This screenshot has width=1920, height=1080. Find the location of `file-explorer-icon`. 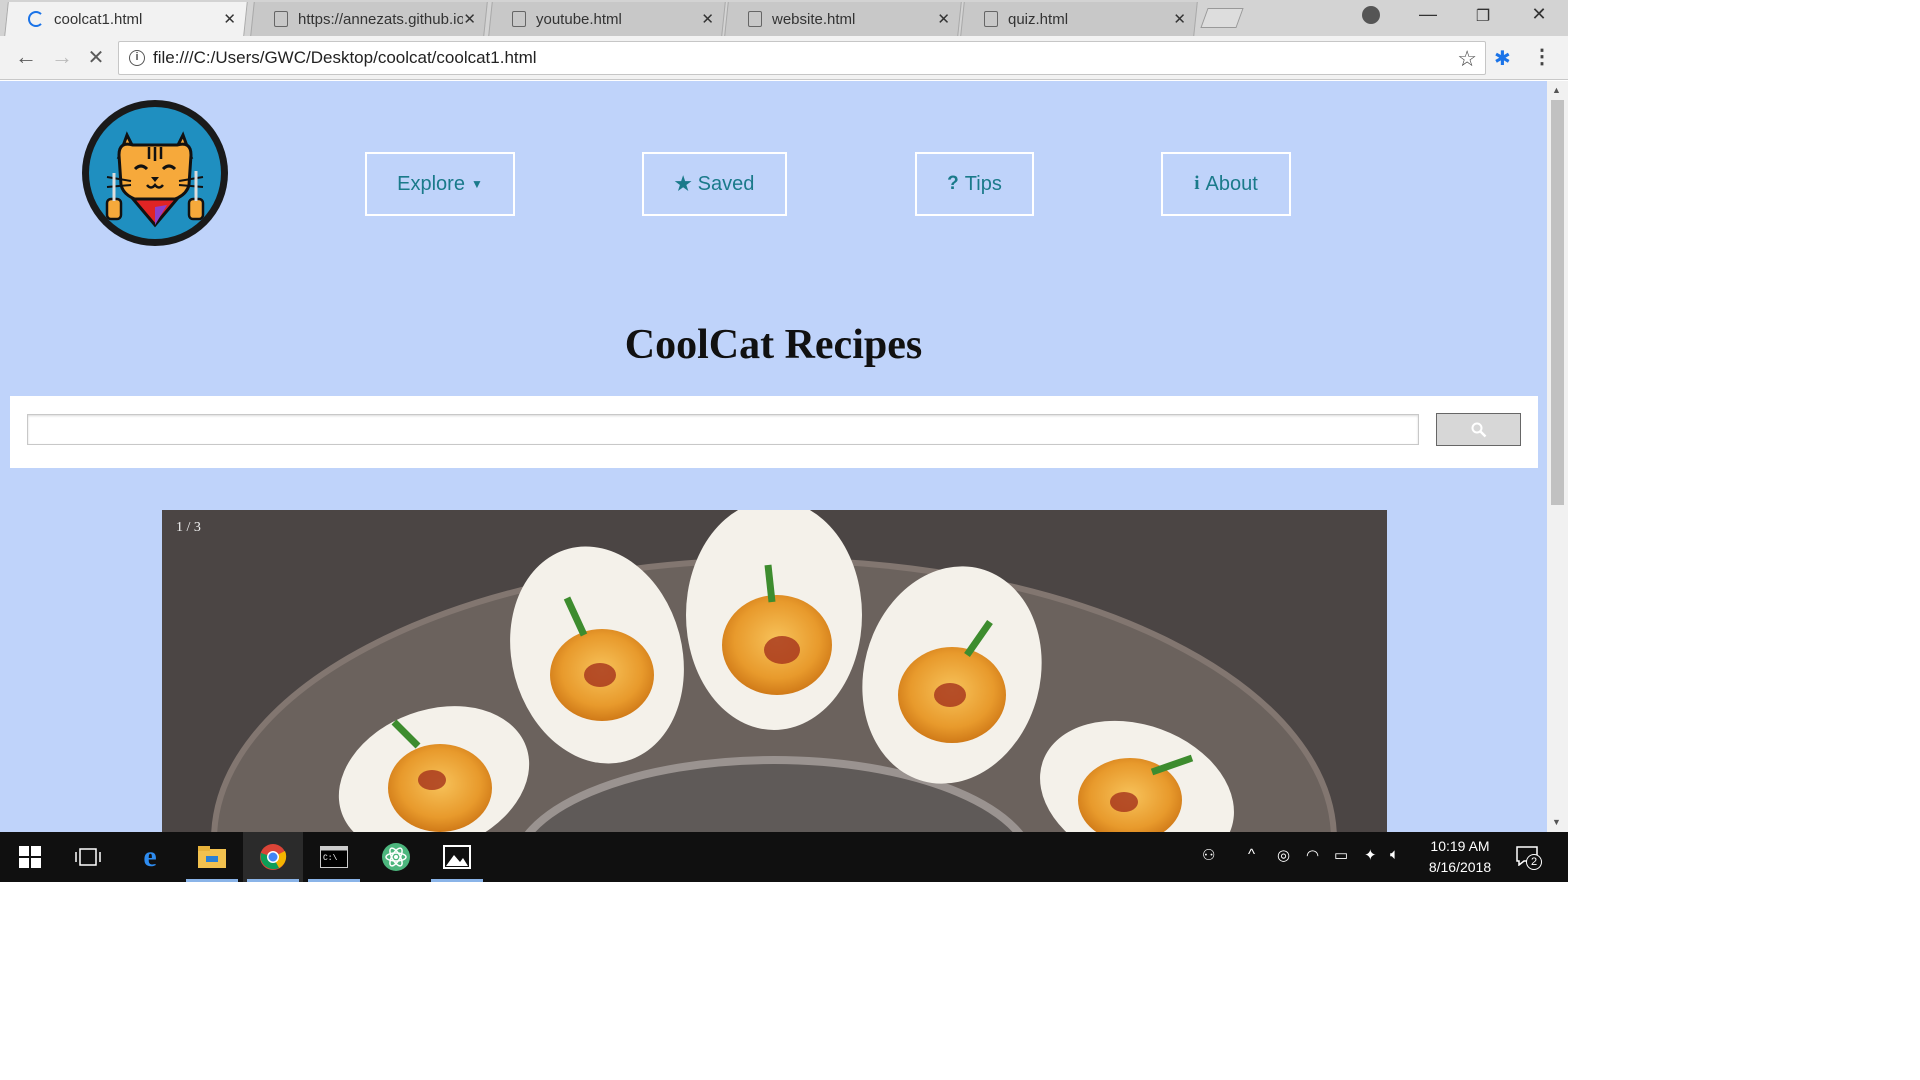

file-explorer-icon is located at coordinates (212, 857).